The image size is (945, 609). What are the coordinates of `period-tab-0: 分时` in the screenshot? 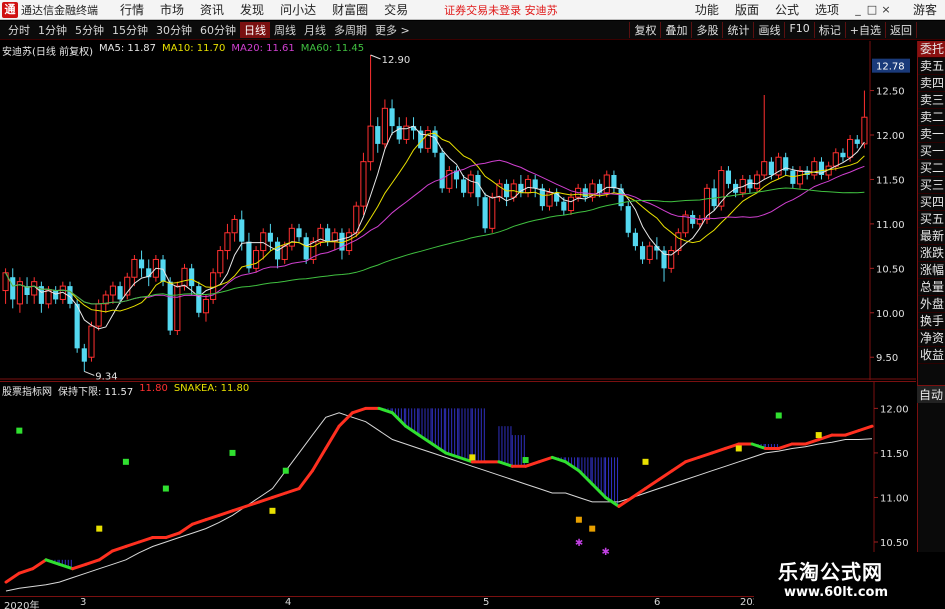 It's located at (19, 30).